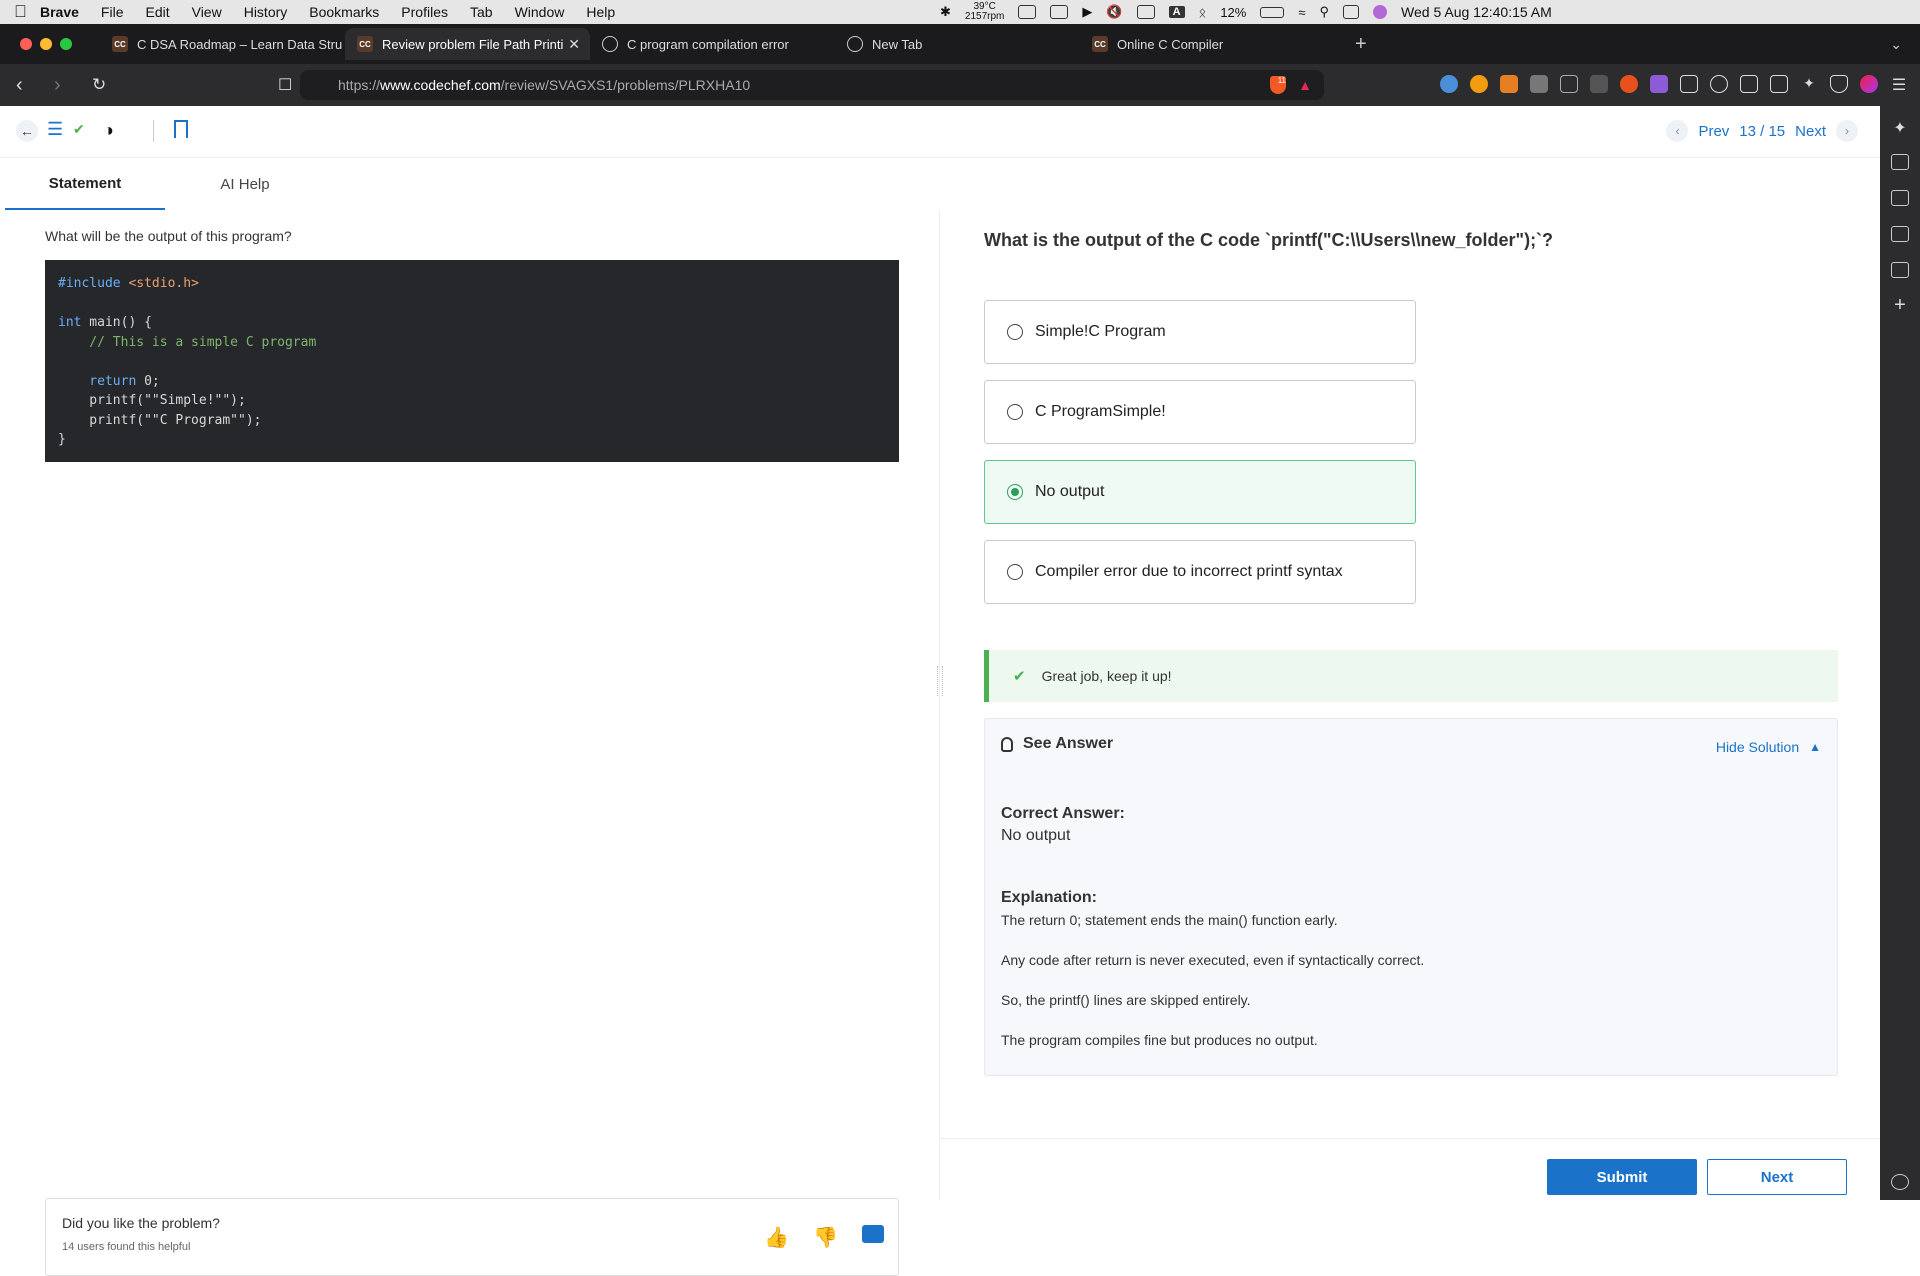 This screenshot has width=1920, height=1276. I want to click on url-path: /review/SVAGXS1/problems/PLRXHA10, so click(625, 85).